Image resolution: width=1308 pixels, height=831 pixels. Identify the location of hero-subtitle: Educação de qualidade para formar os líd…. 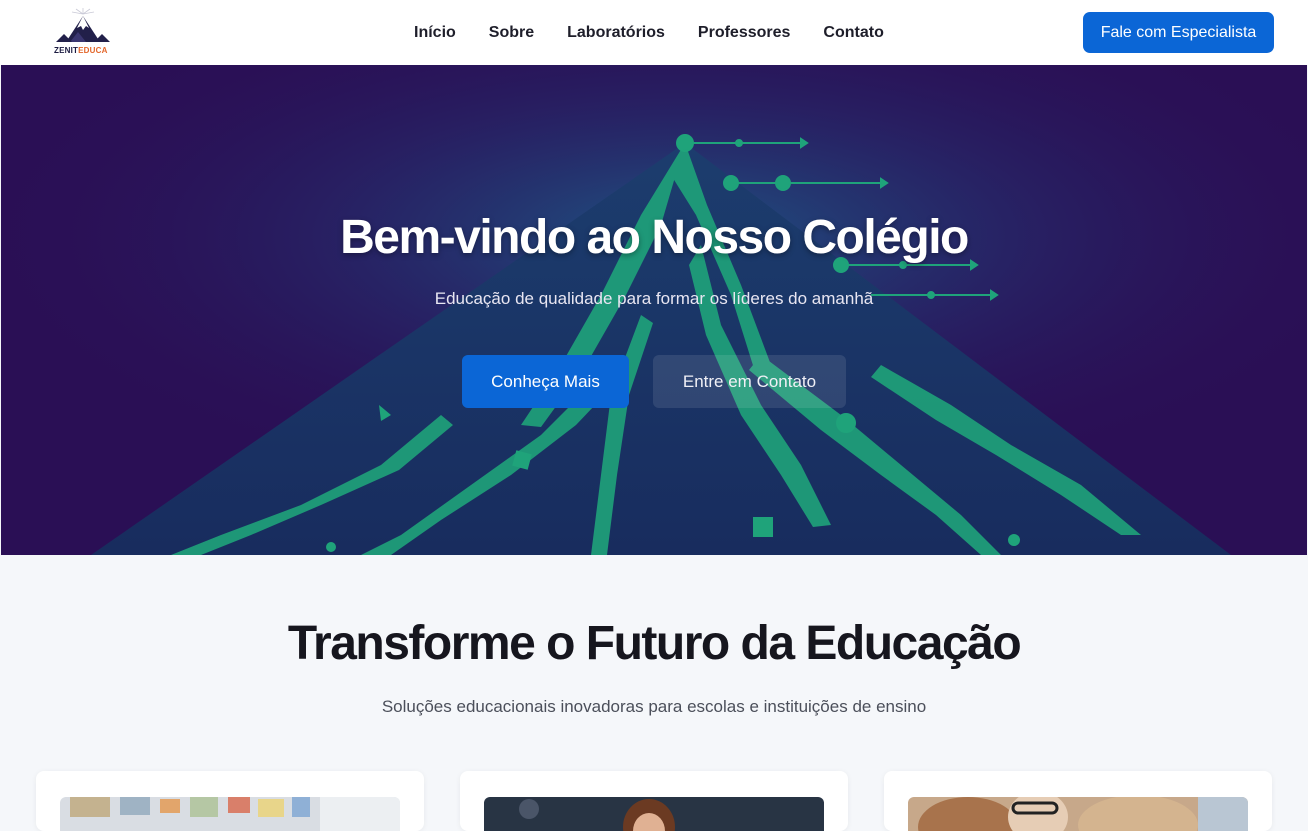
(654, 298).